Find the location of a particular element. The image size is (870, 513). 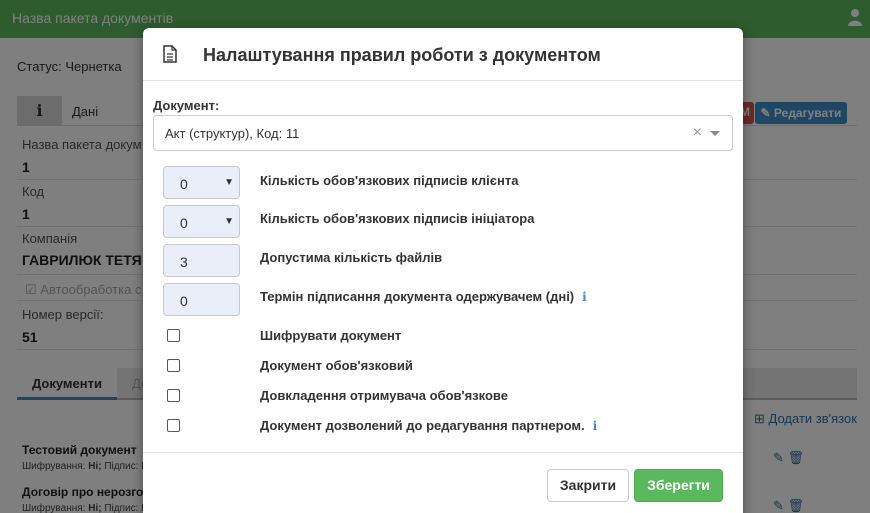

initiator-signatures-select: 0 ▼ is located at coordinates (201, 221).